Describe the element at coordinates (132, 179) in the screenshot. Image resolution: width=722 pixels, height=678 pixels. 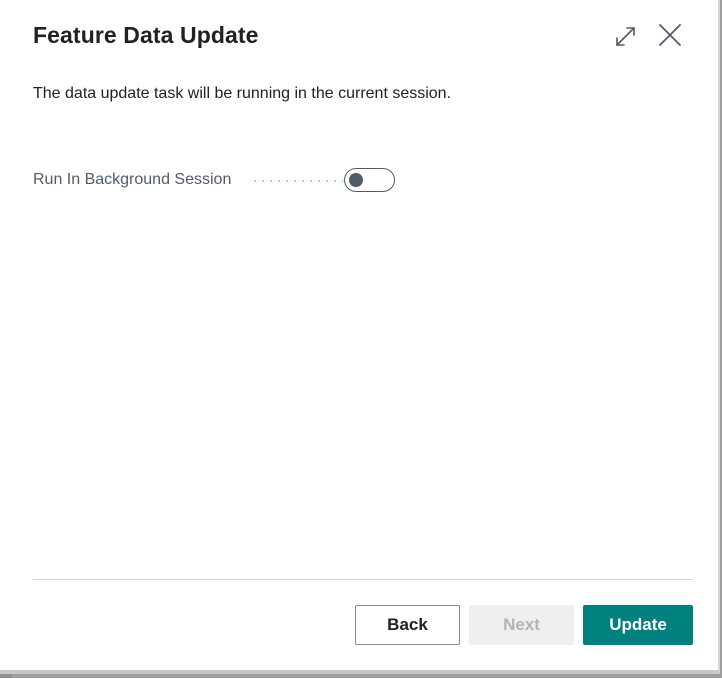
I see `field-label: Run In Background Session` at that location.